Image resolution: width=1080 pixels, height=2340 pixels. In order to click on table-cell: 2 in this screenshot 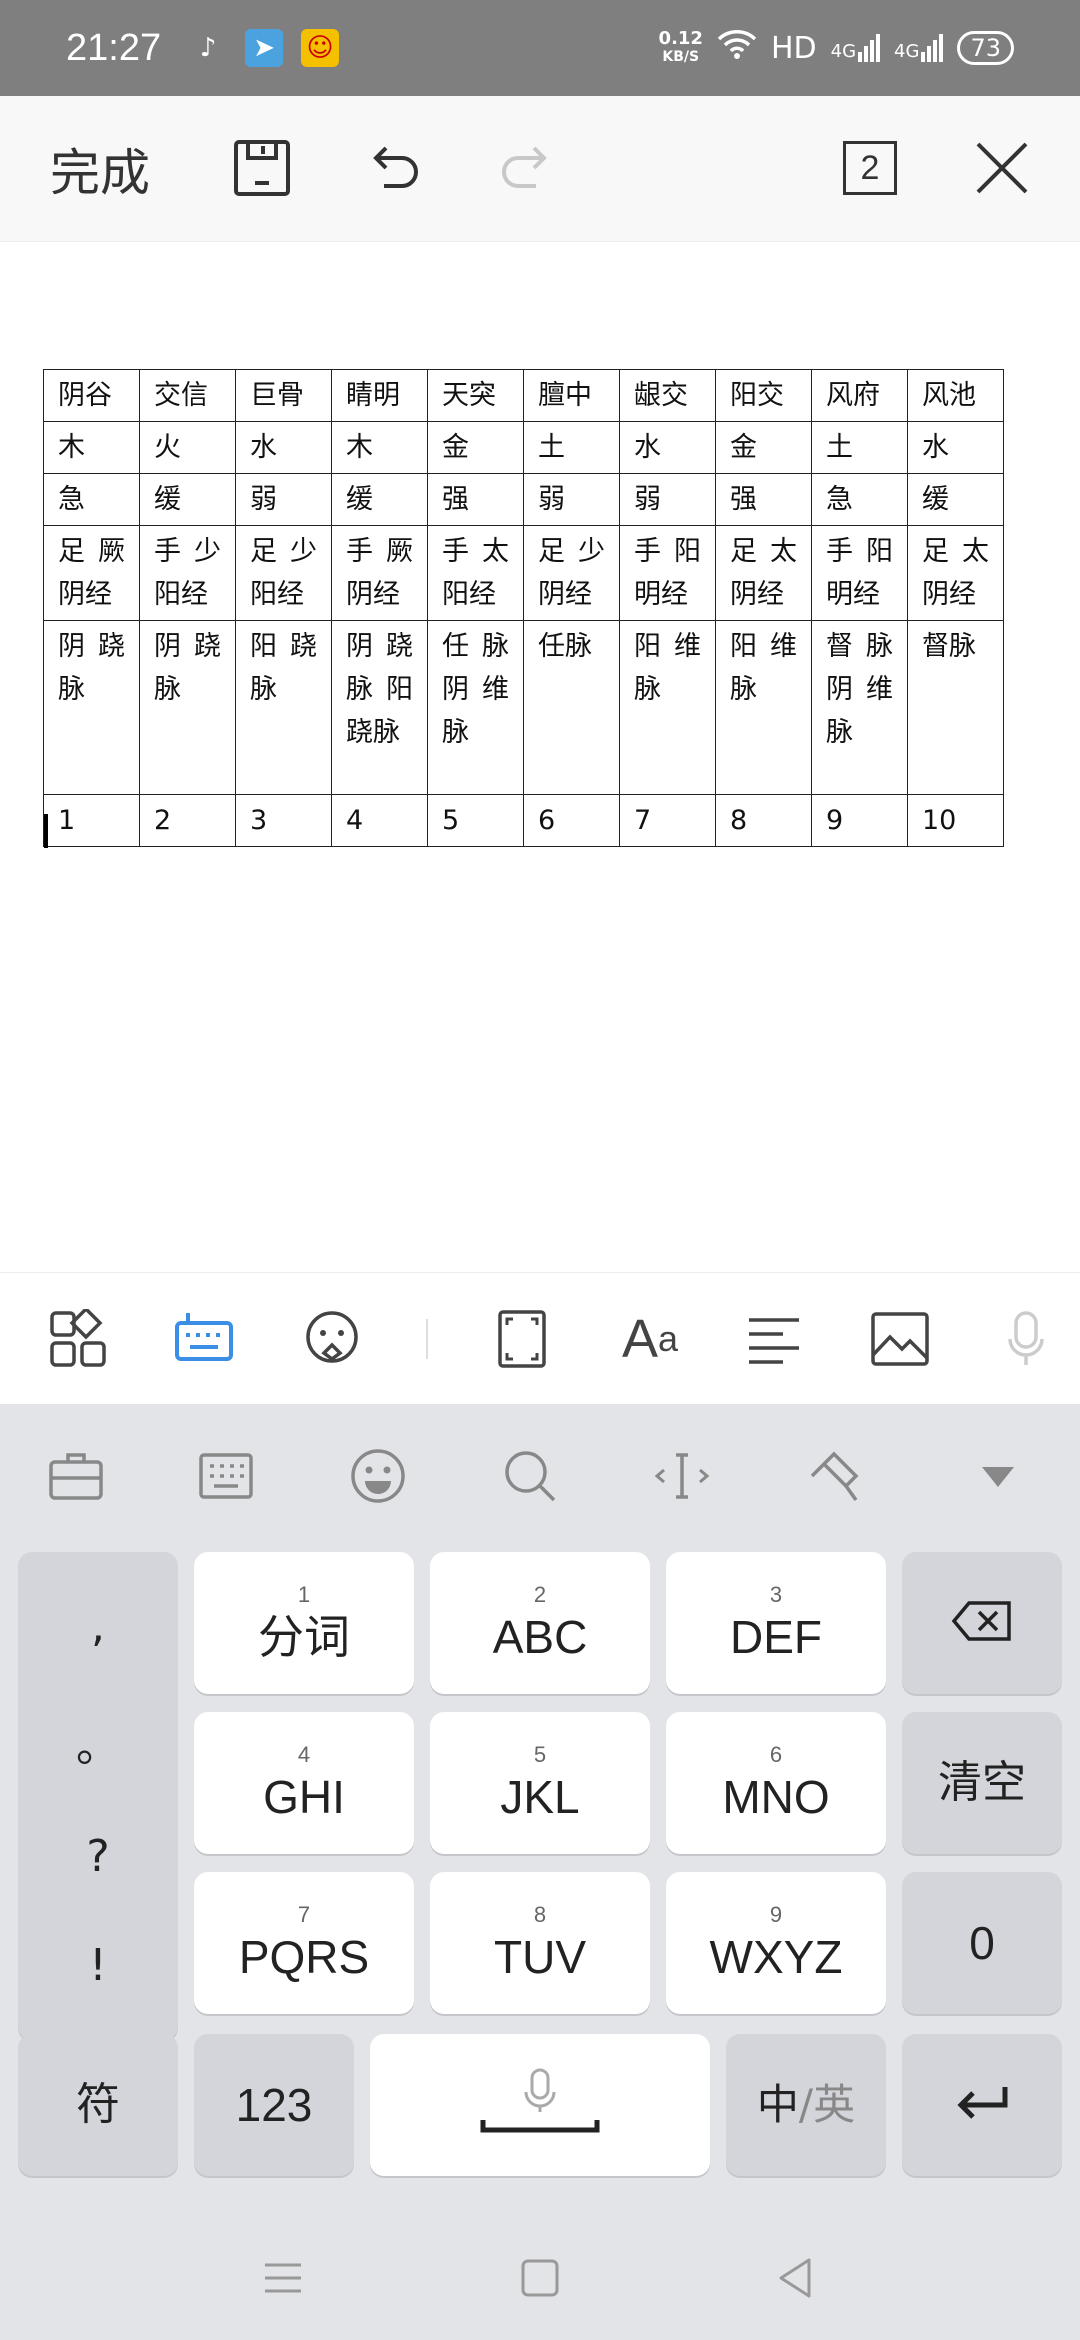, I will do `click(187, 820)`.